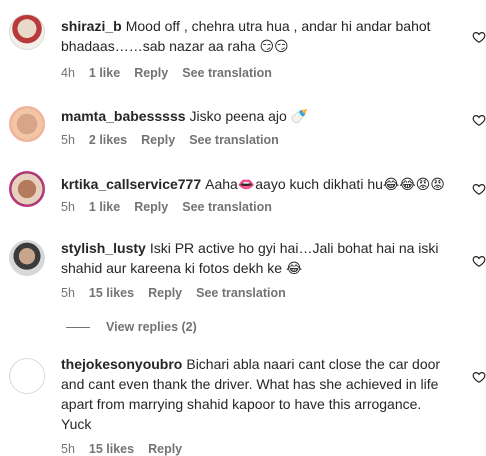 The image size is (486, 456). What do you see at coordinates (91, 26) in the screenshot?
I see `comment-username: shirazi_b` at bounding box center [91, 26].